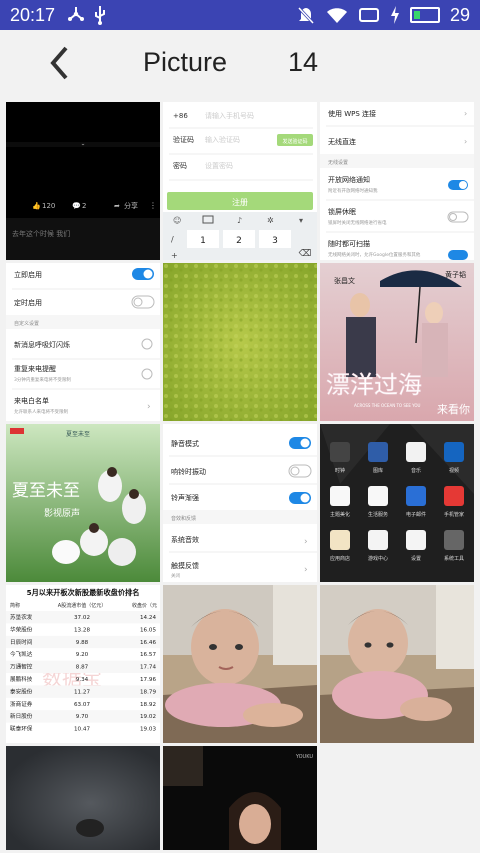  I want to click on svg-text: 漂洋过海, so click(374, 385).